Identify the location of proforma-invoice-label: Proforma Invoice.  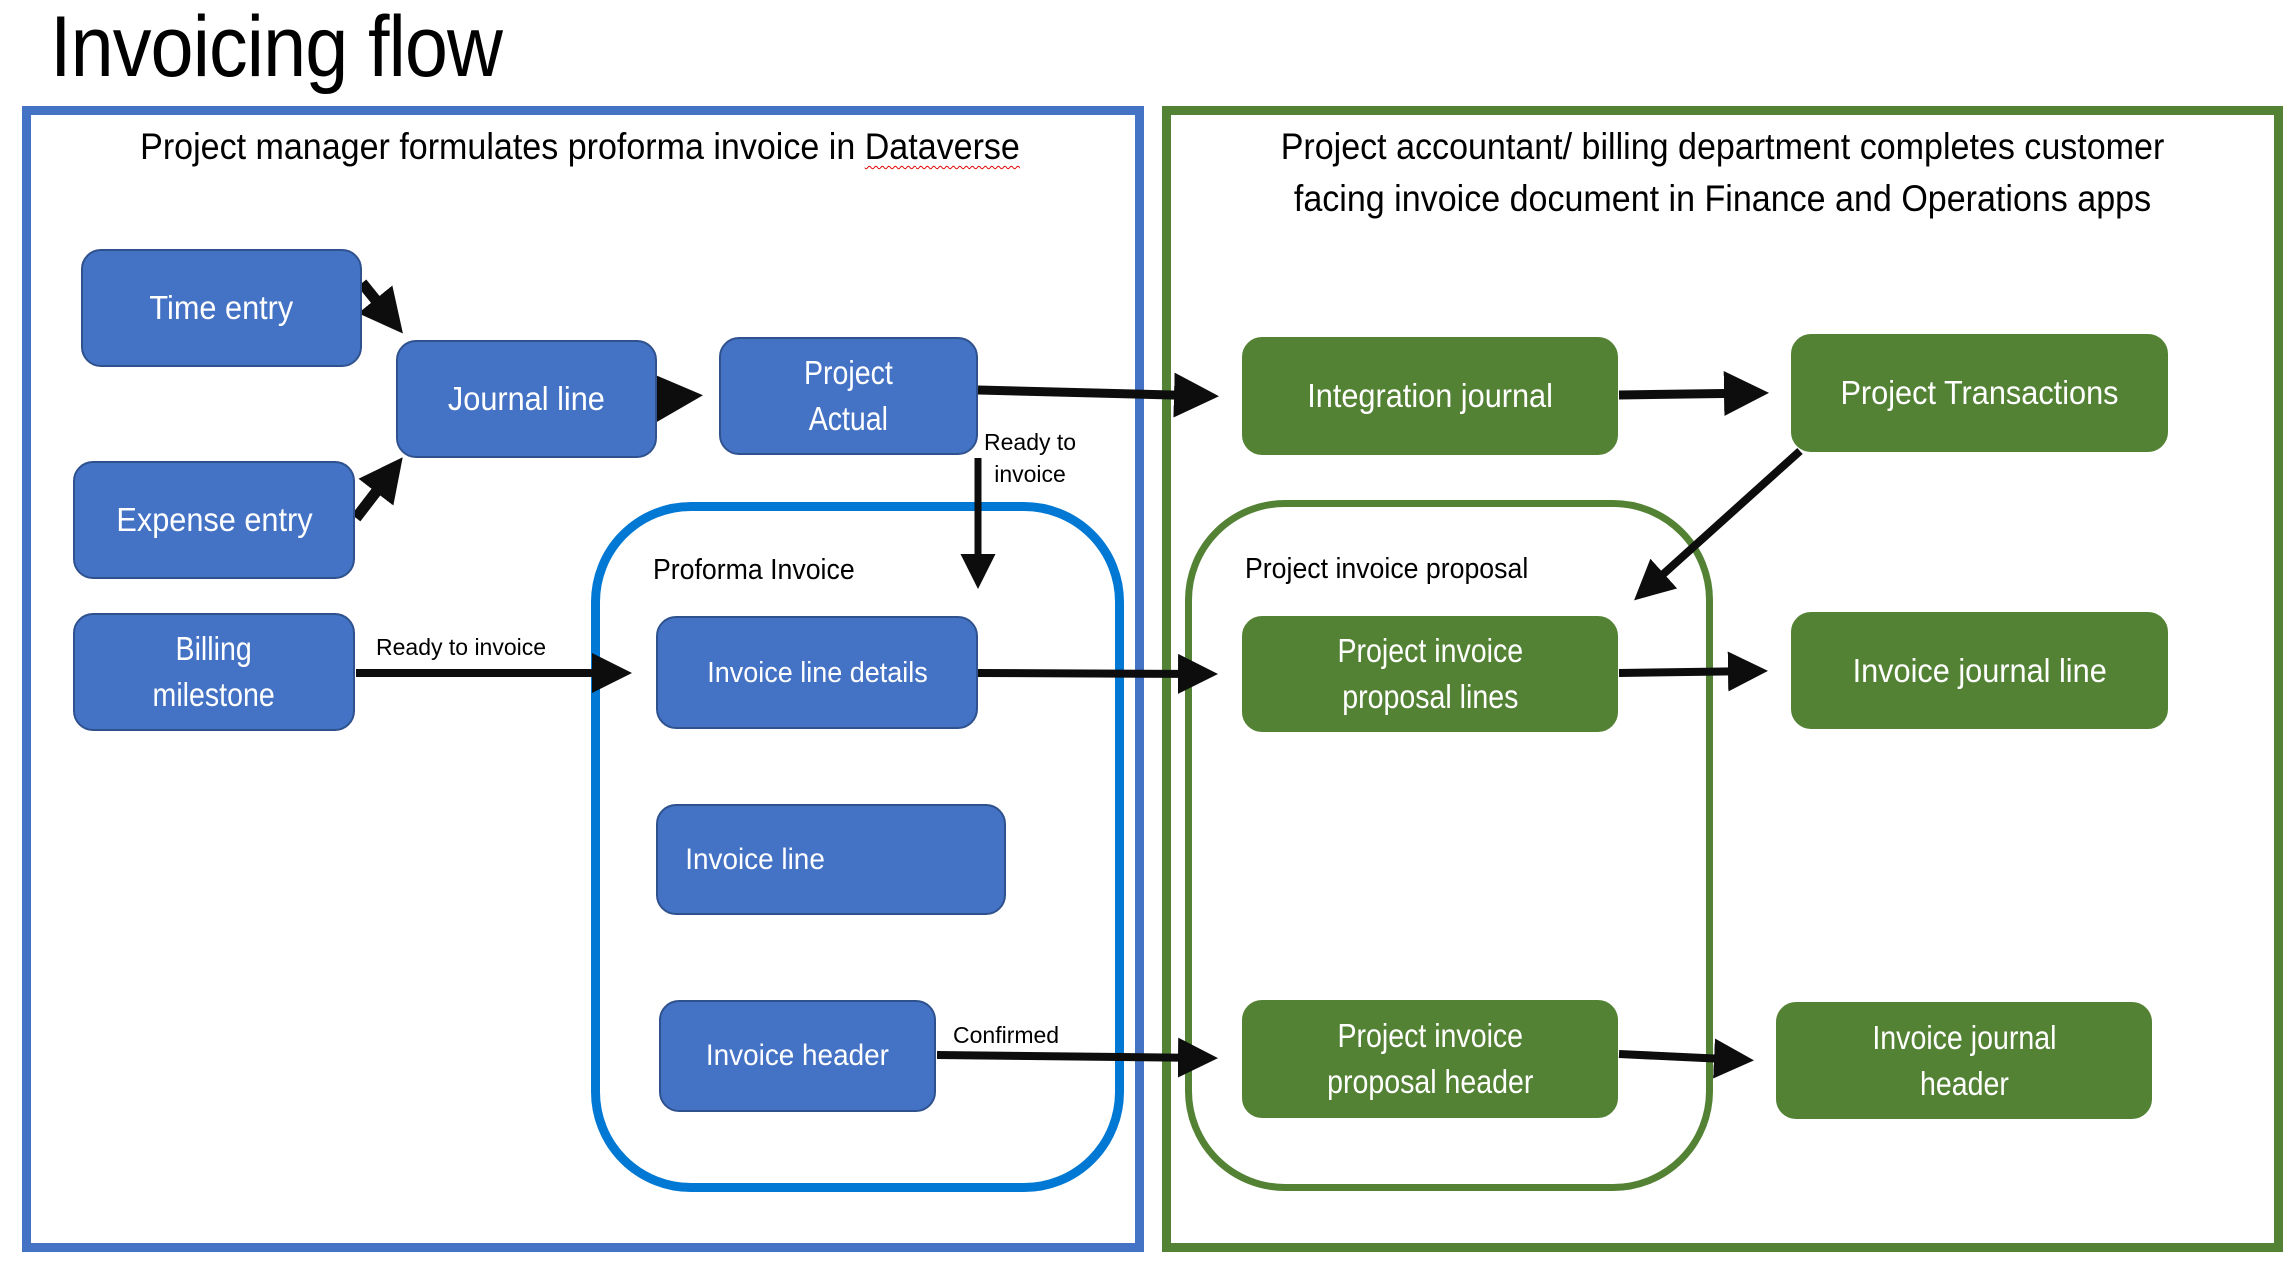
(754, 570).